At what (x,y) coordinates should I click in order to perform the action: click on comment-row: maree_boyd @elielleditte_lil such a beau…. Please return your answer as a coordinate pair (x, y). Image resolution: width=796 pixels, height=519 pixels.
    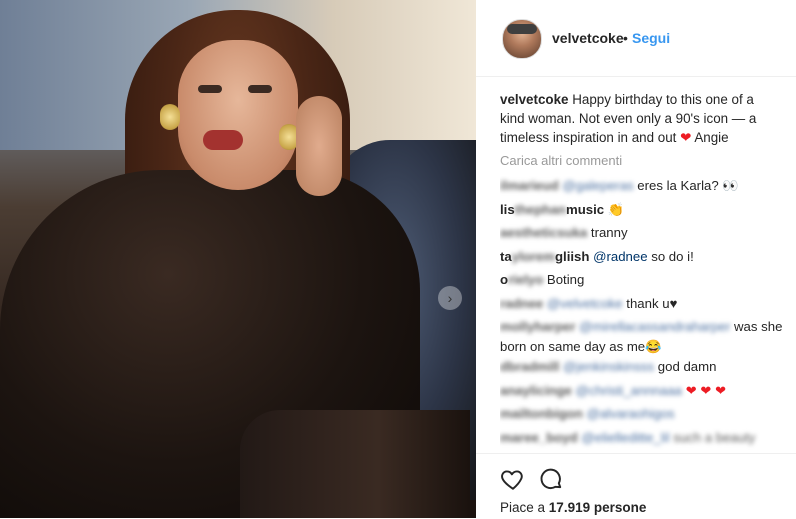
    Looking at the image, I should click on (645, 440).